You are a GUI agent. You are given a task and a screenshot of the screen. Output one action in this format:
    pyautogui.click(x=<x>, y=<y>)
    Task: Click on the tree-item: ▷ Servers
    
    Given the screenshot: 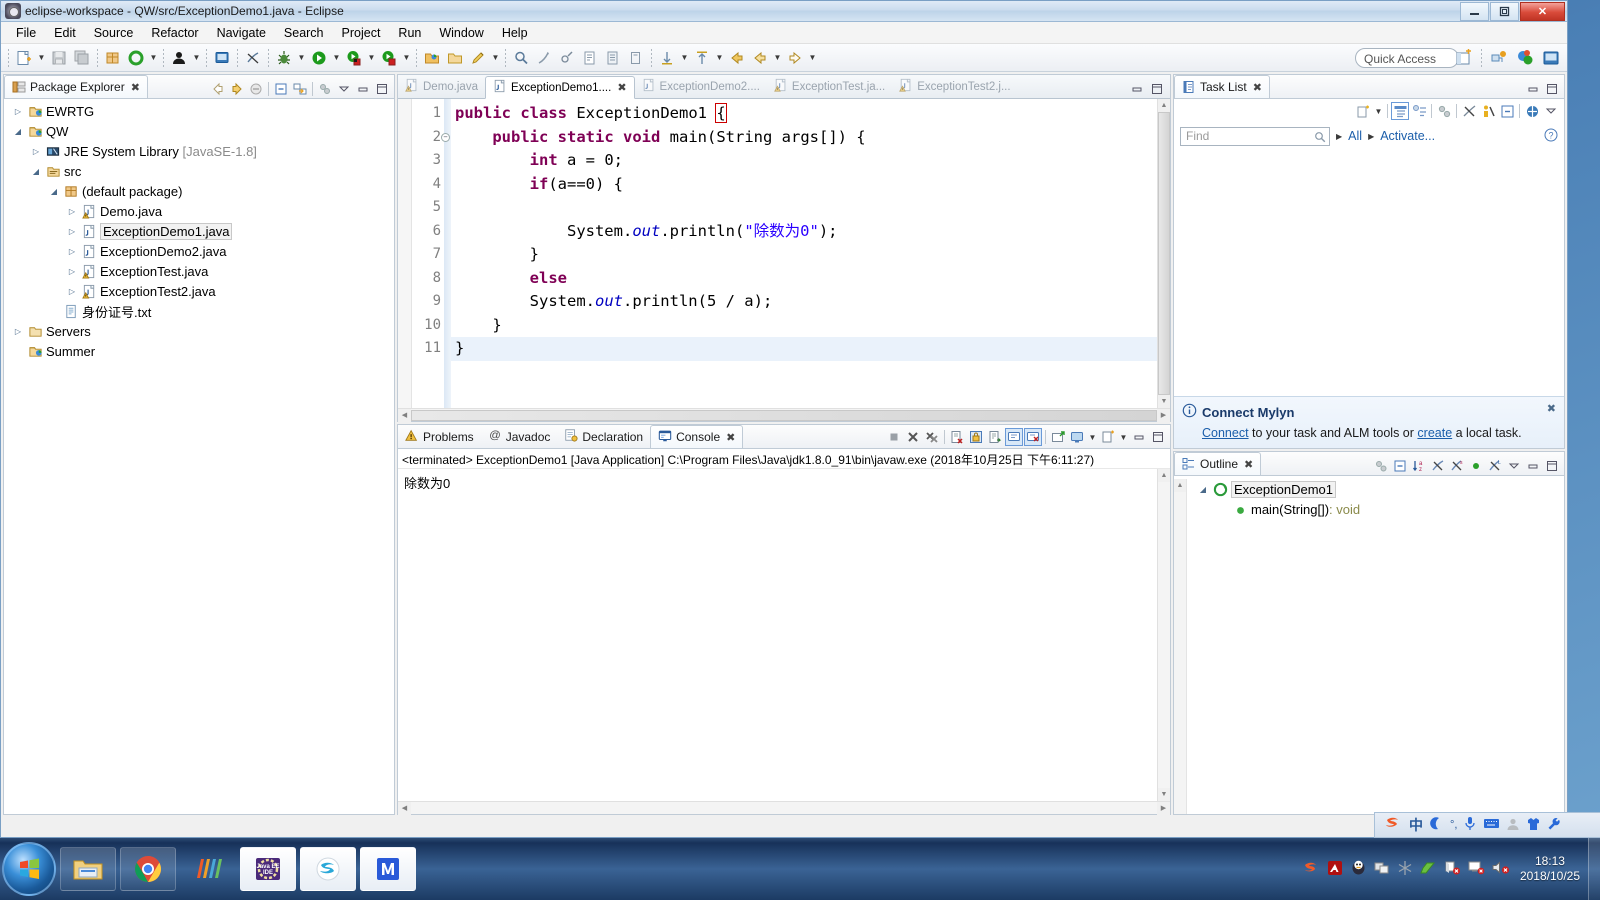 What is the action you would take?
    pyautogui.click(x=199, y=331)
    